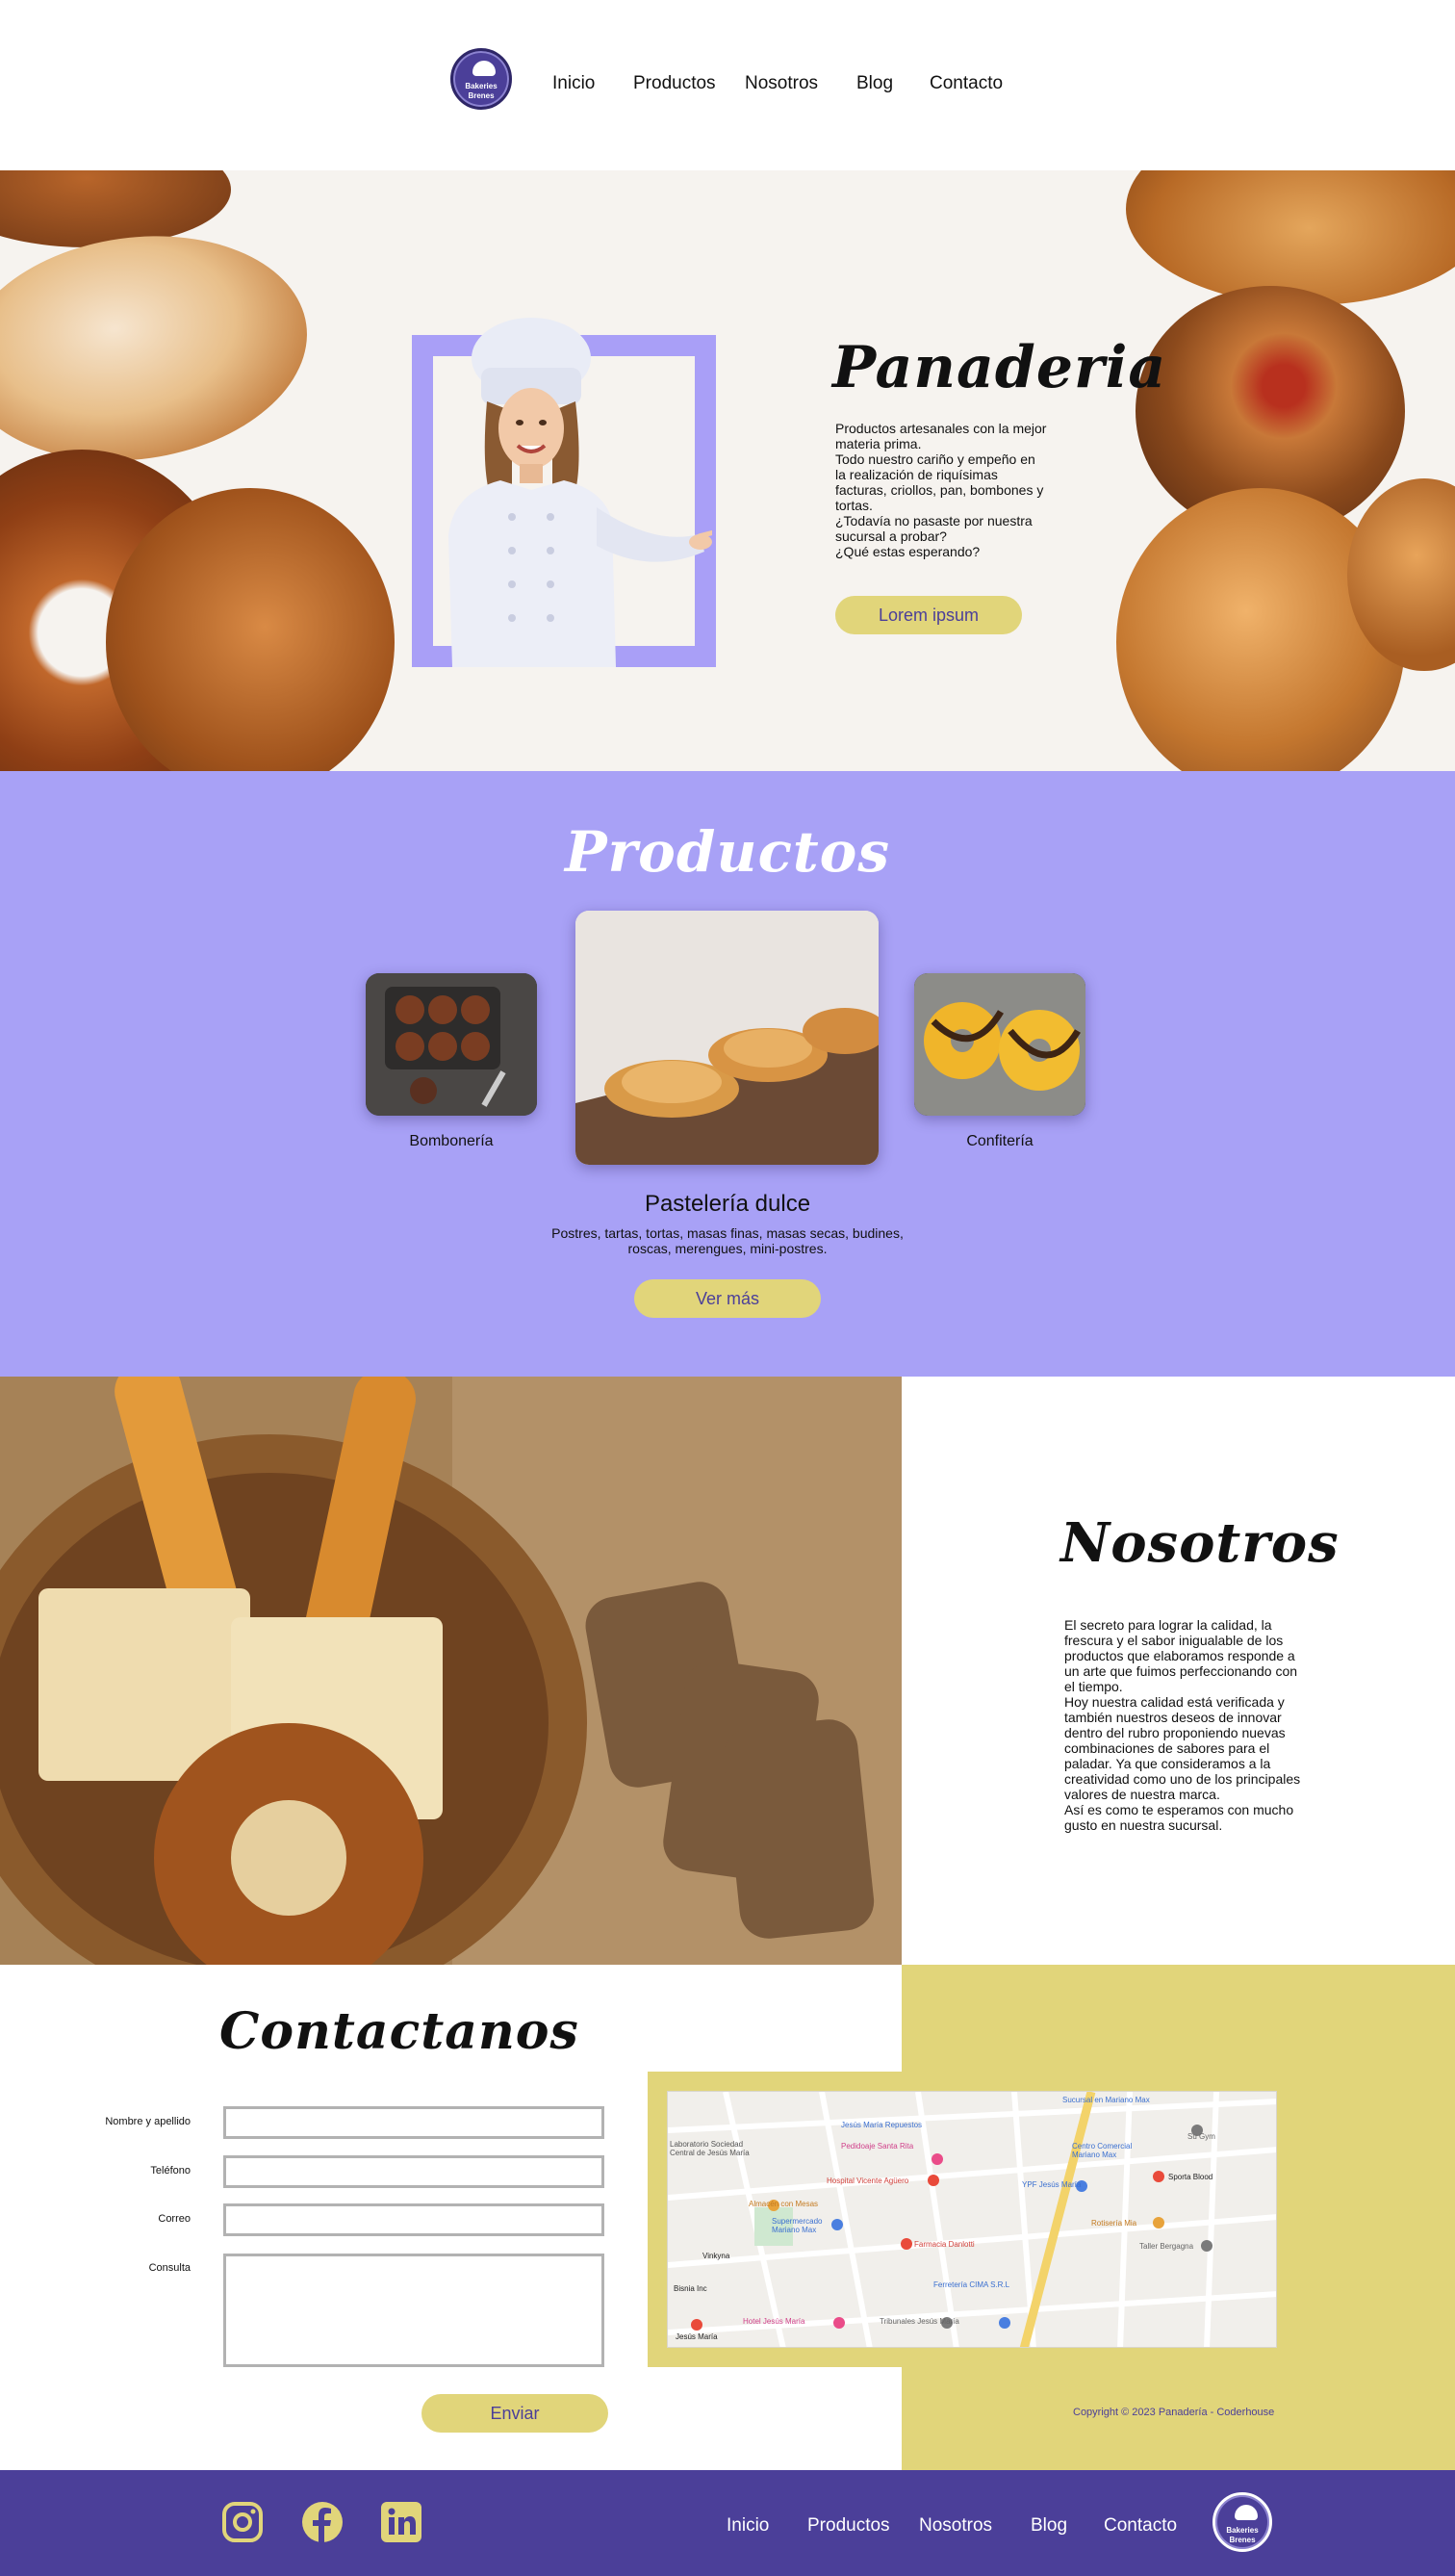  What do you see at coordinates (414, 2311) in the screenshot?
I see `consulta-textarea` at bounding box center [414, 2311].